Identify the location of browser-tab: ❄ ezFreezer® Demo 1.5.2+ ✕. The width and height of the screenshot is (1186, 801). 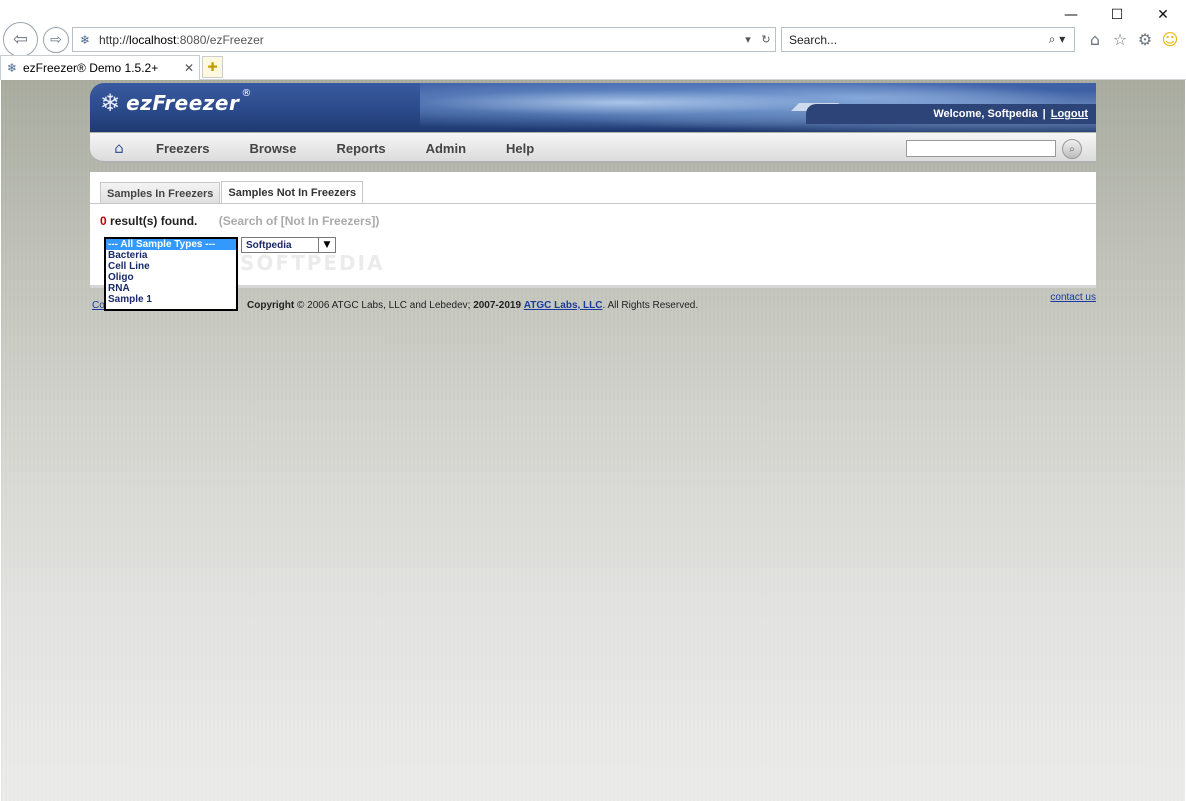
(100, 67).